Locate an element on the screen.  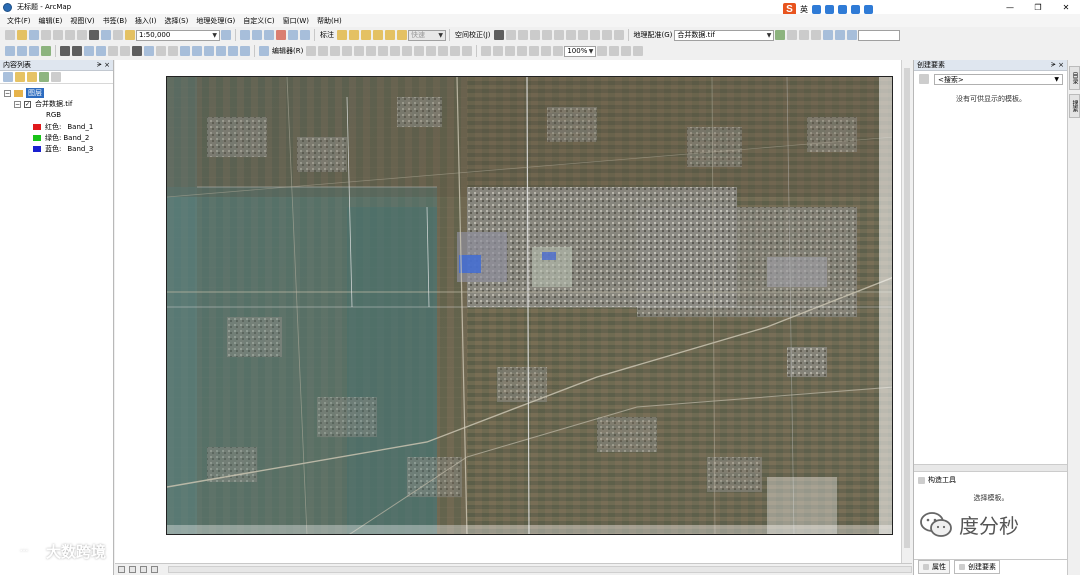
rotate-feature-icon is located at coordinates (431, 51).